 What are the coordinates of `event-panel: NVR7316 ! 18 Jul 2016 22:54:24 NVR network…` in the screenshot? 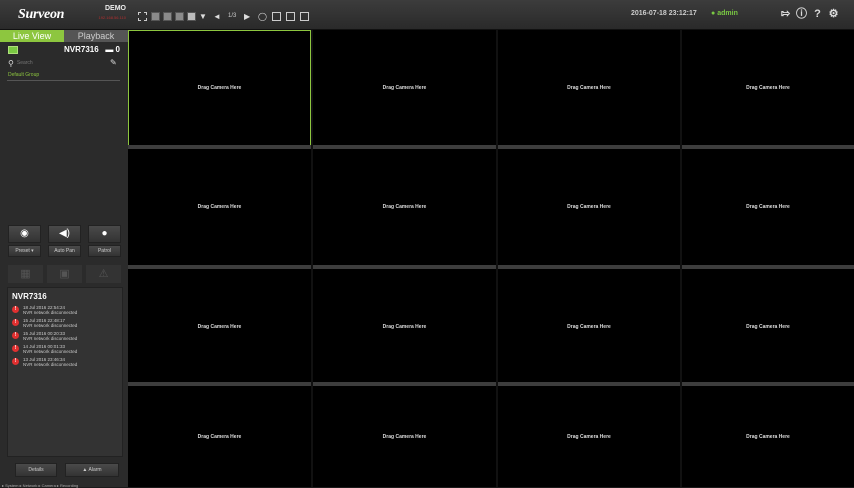 It's located at (65, 372).